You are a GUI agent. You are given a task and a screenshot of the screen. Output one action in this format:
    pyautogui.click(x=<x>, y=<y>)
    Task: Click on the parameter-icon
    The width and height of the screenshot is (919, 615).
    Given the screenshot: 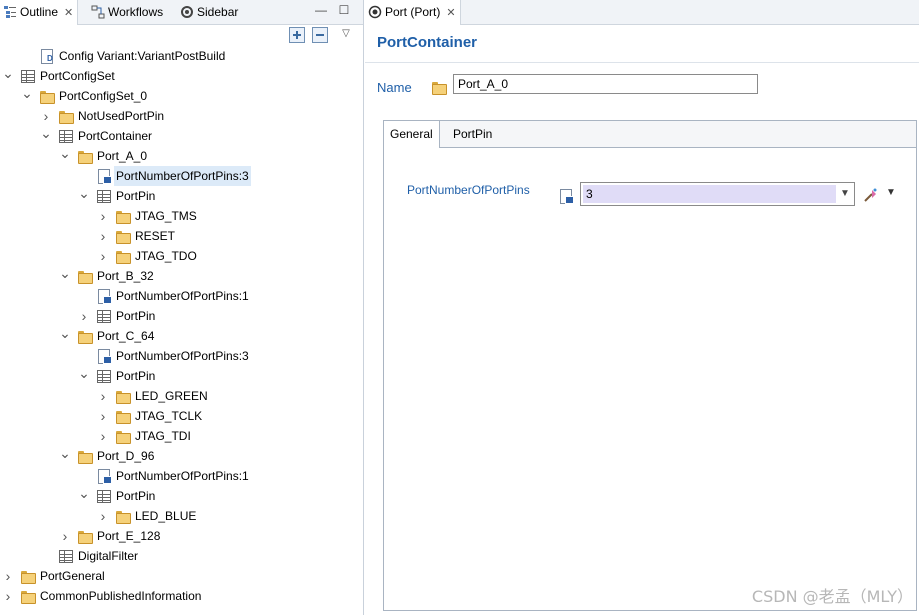 What is the action you would take?
    pyautogui.click(x=104, y=176)
    